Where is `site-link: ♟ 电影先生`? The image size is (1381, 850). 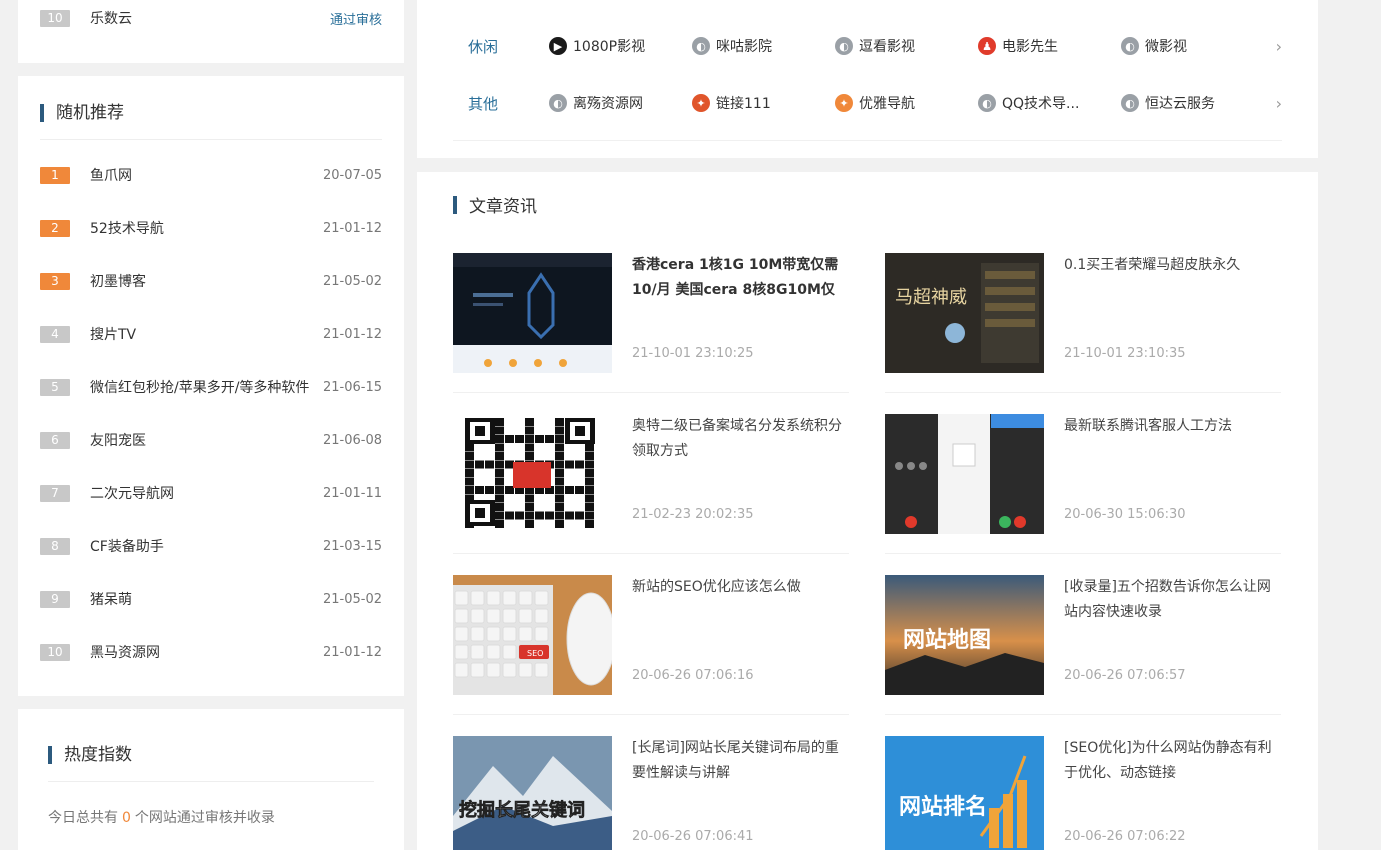 site-link: ♟ 电影先生 is located at coordinates (1049, 46).